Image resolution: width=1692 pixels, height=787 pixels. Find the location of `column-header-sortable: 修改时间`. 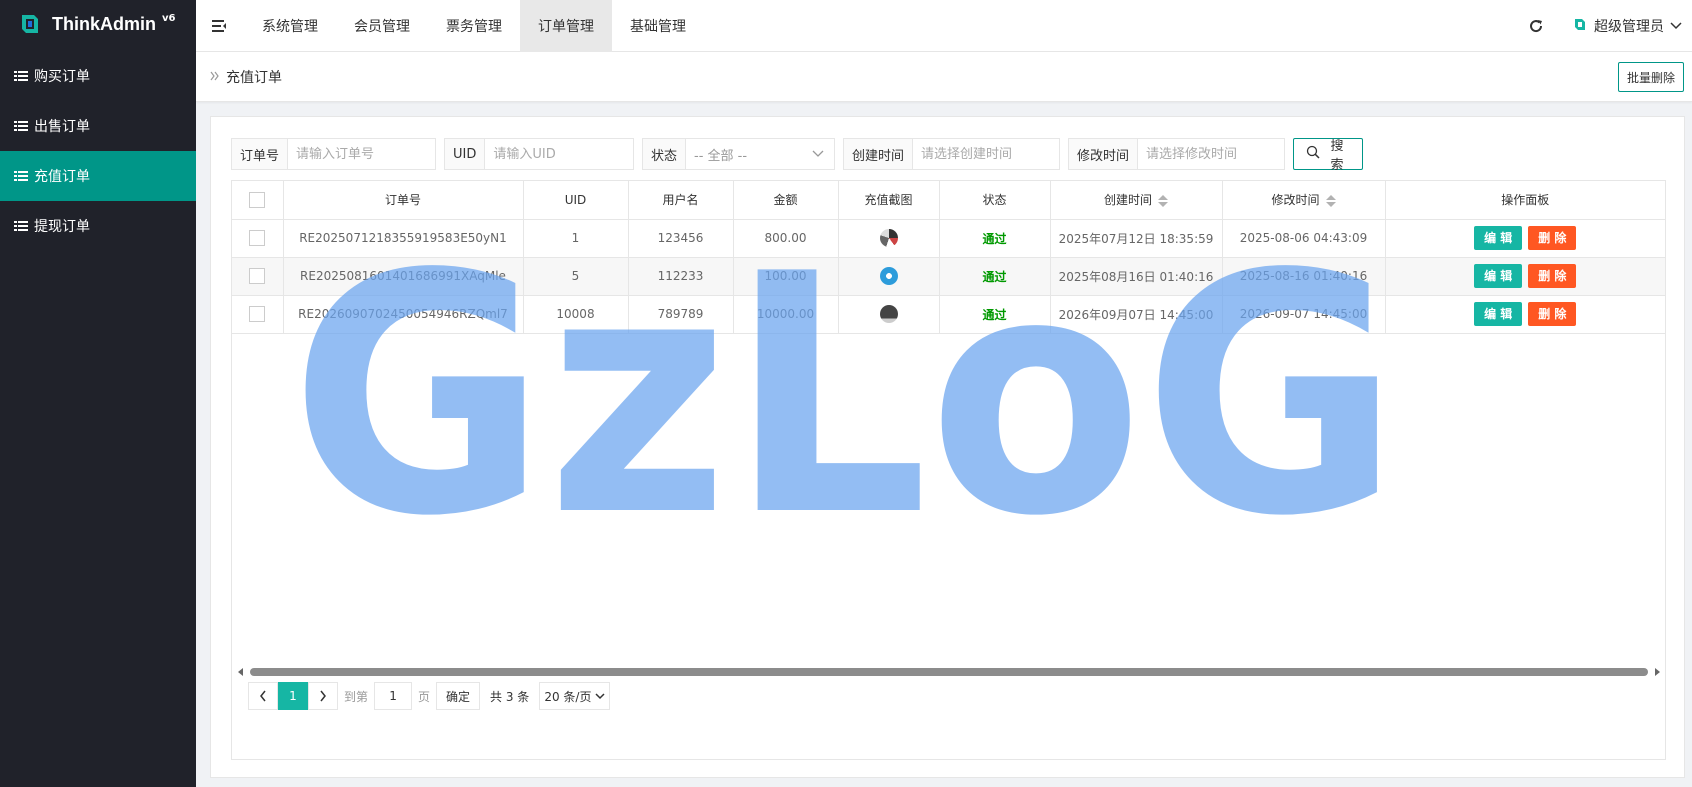

column-header-sortable: 修改时间 is located at coordinates (1304, 200).